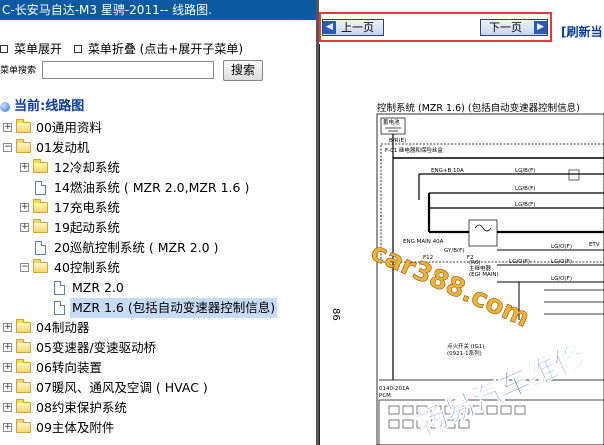 The height and width of the screenshot is (445, 604). What do you see at coordinates (69, 127) in the screenshot?
I see `tree-item-label: 00通用资料` at bounding box center [69, 127].